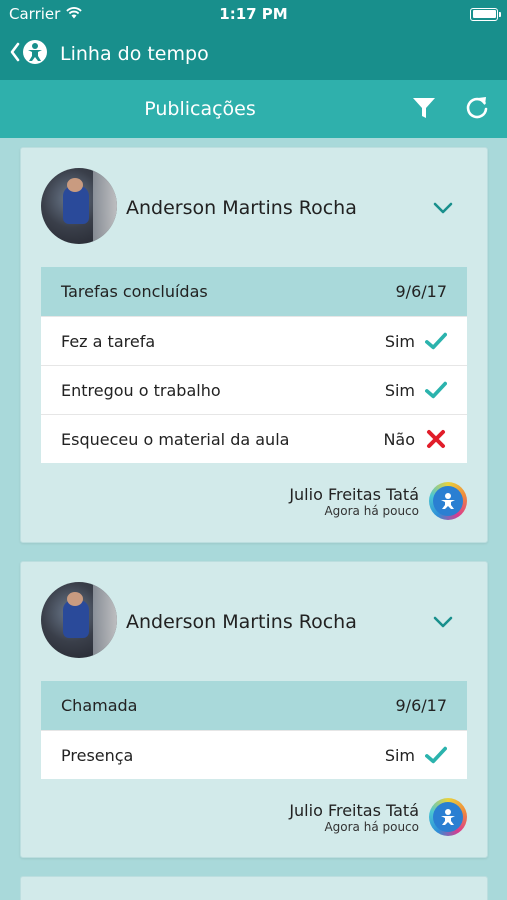 Image resolution: width=507 pixels, height=900 pixels. Describe the element at coordinates (254, 888) in the screenshot. I see `post-card-partial` at that location.